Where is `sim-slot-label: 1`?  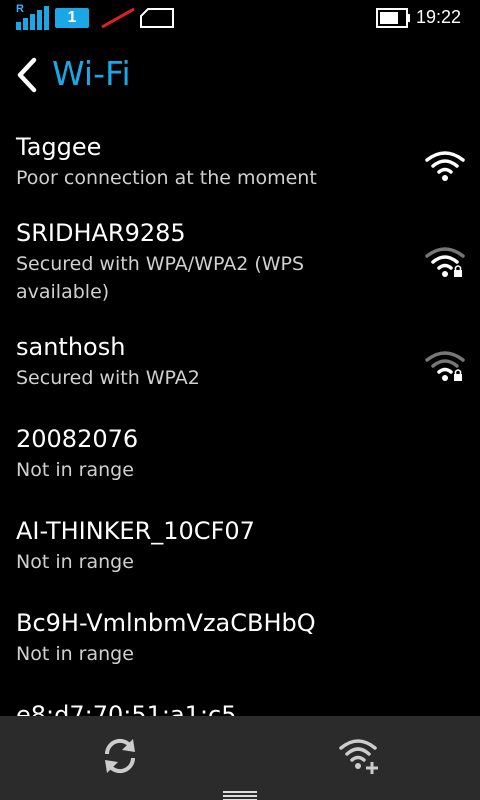 sim-slot-label: 1 is located at coordinates (72, 17).